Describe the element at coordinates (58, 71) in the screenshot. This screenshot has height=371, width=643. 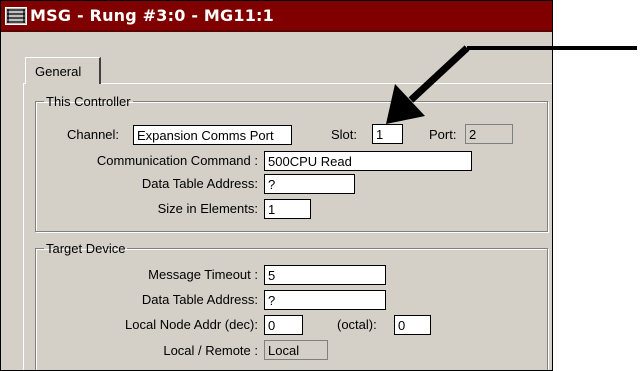
I see `tab-general-label: General` at that location.